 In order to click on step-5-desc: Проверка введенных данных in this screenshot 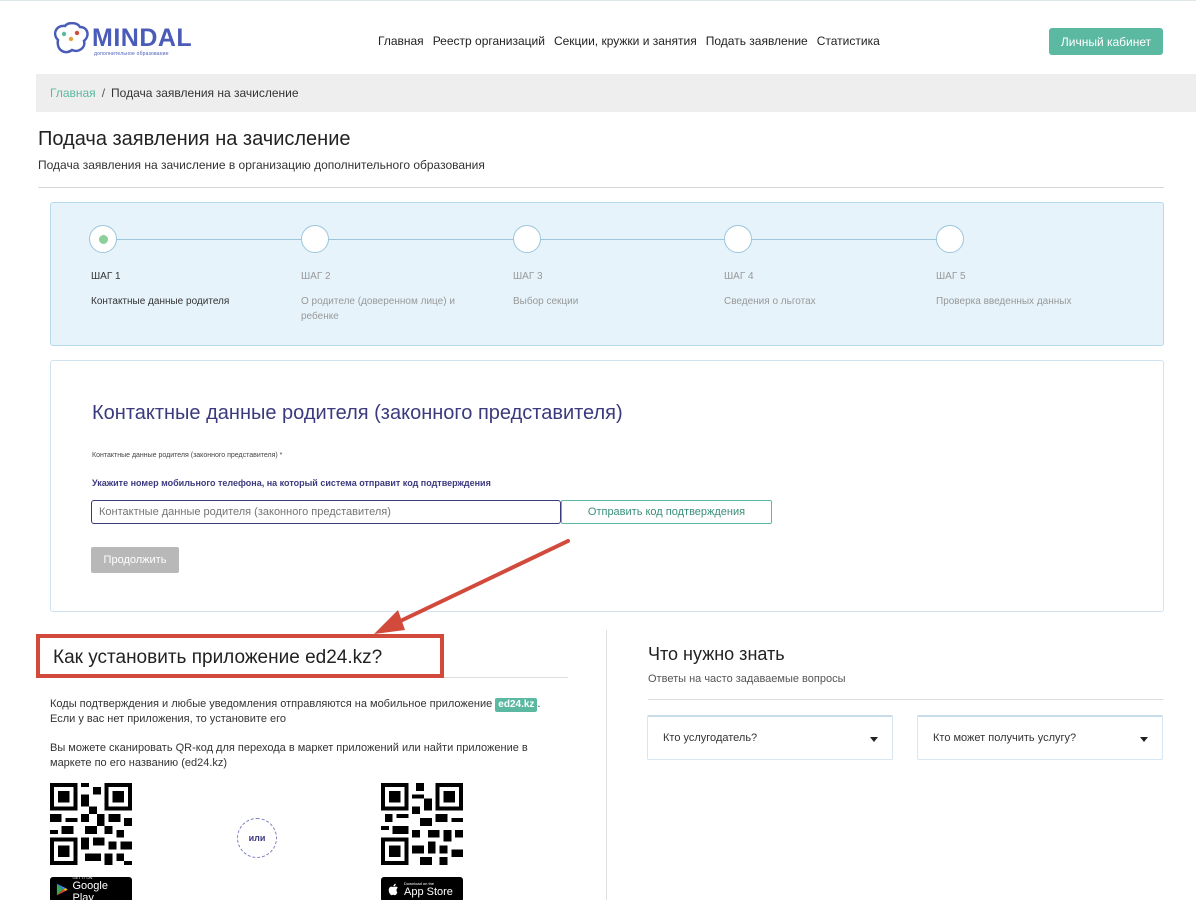, I will do `click(1004, 301)`.